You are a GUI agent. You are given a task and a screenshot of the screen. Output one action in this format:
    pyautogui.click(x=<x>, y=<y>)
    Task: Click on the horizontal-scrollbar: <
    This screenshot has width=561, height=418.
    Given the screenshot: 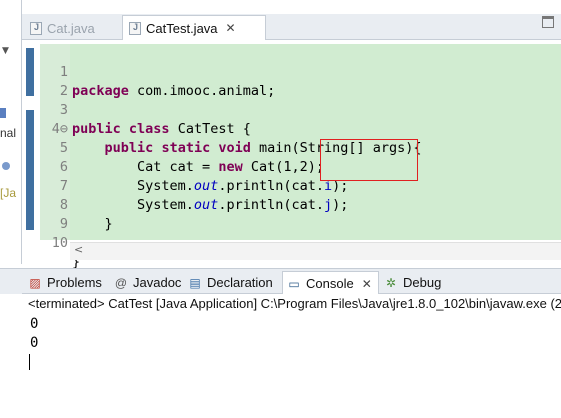 What is the action you would take?
    pyautogui.click(x=315, y=251)
    